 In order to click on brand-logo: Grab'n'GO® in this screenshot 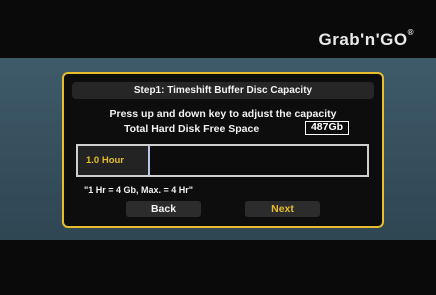, I will do `click(366, 38)`.